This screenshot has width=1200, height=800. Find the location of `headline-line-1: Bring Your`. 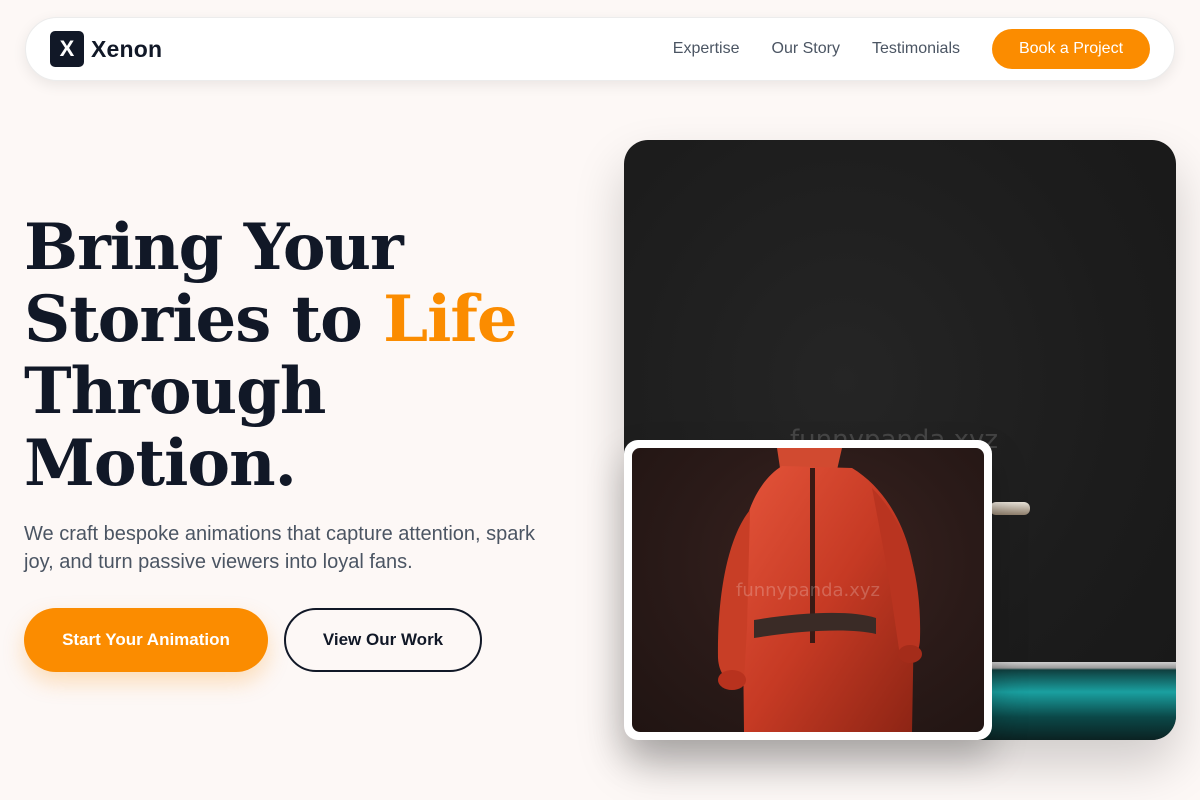

headline-line-1: Bring Your is located at coordinates (214, 247).